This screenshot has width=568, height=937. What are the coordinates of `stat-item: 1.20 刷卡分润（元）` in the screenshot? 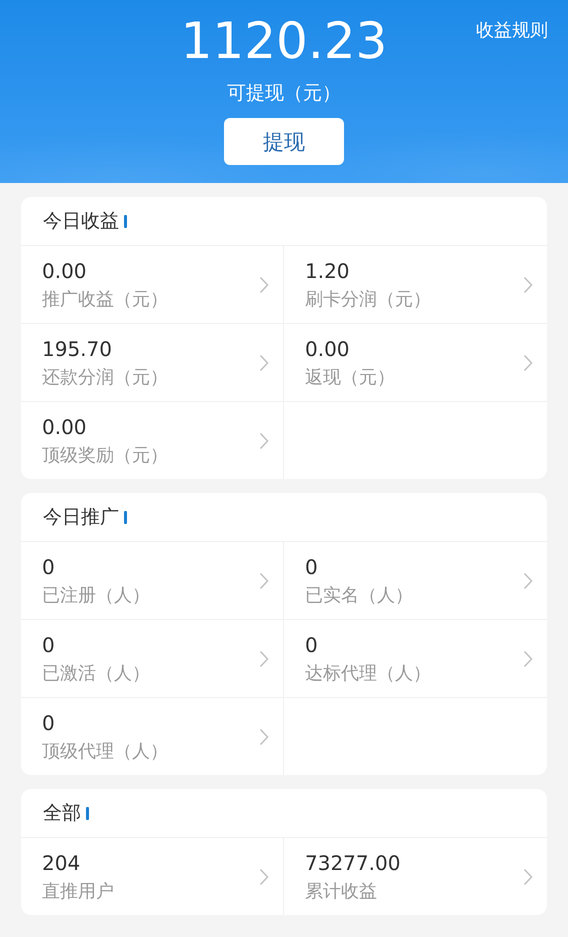 It's located at (415, 284).